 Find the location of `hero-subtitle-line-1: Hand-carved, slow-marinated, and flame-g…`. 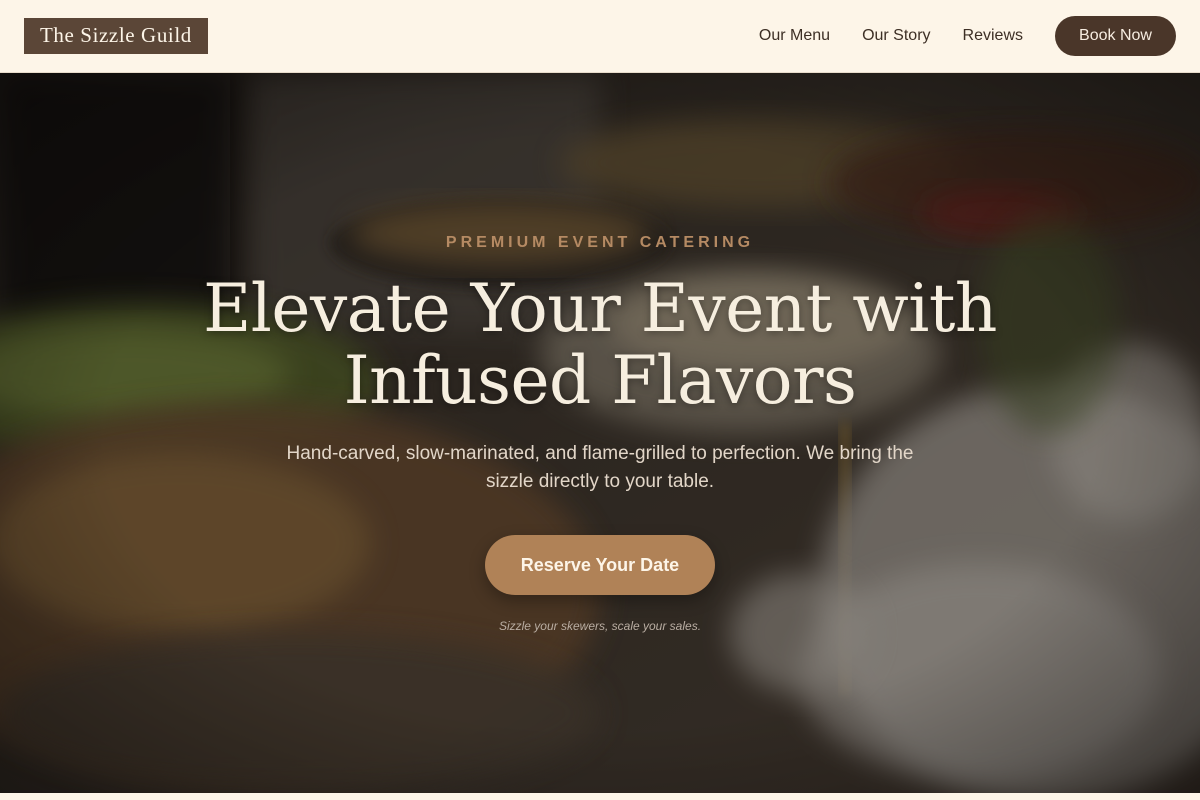

hero-subtitle-line-1: Hand-carved, slow-marinated, and flame-g… is located at coordinates (600, 453).